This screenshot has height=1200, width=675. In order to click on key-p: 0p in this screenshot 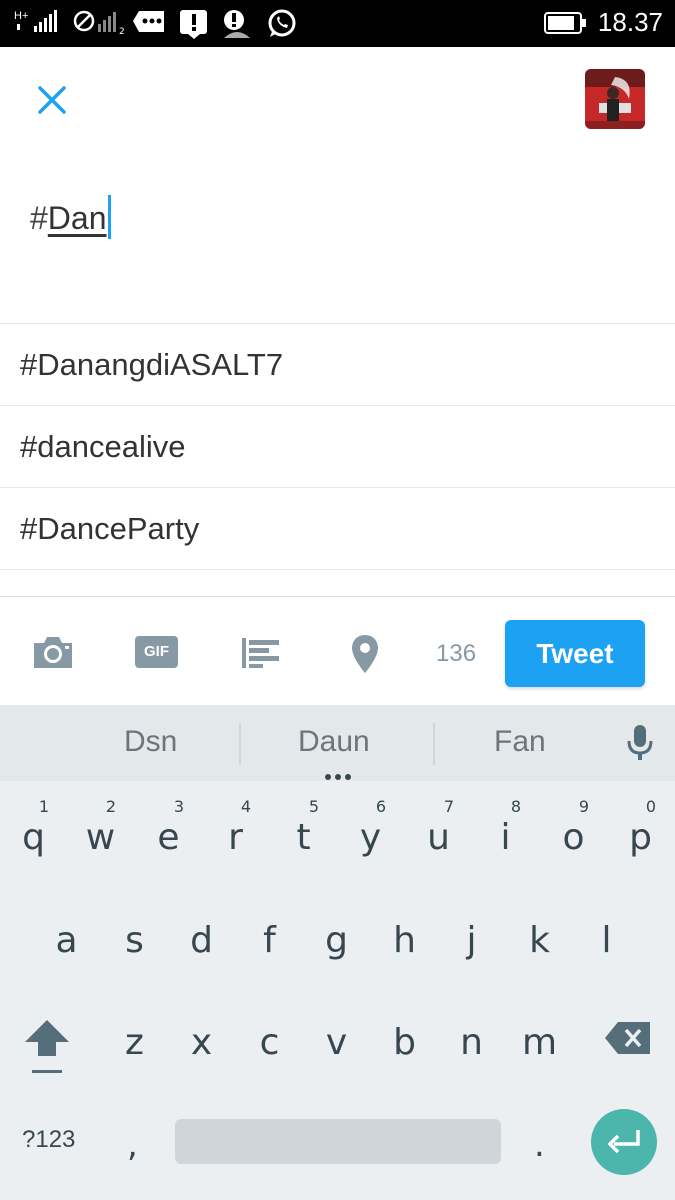, I will do `click(640, 833)`.